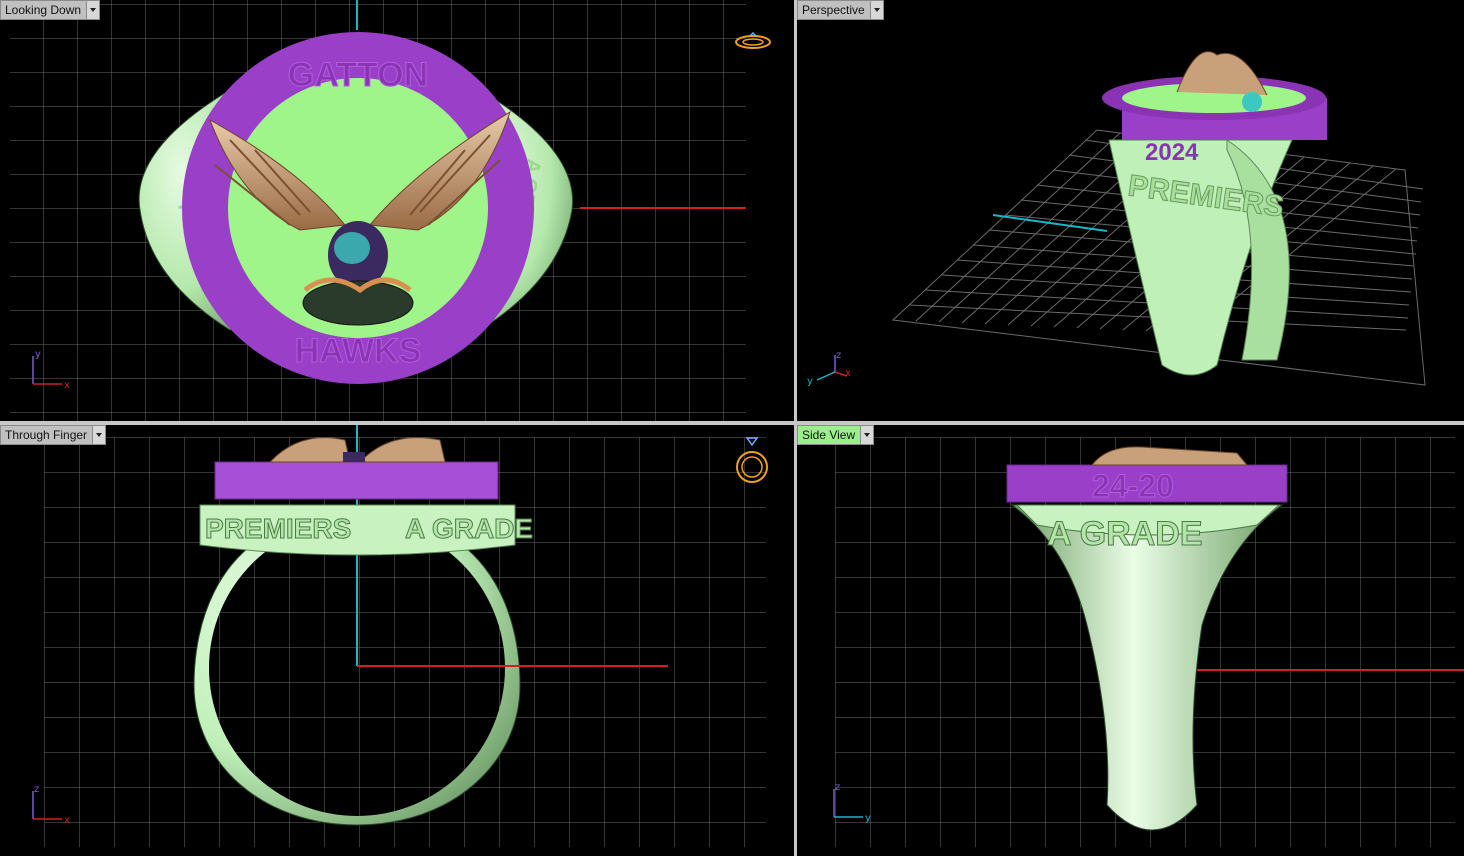 The image size is (1464, 856). Describe the element at coordinates (278, 528) in the screenshot. I see `shank-left-front-text: PREMIERS` at that location.